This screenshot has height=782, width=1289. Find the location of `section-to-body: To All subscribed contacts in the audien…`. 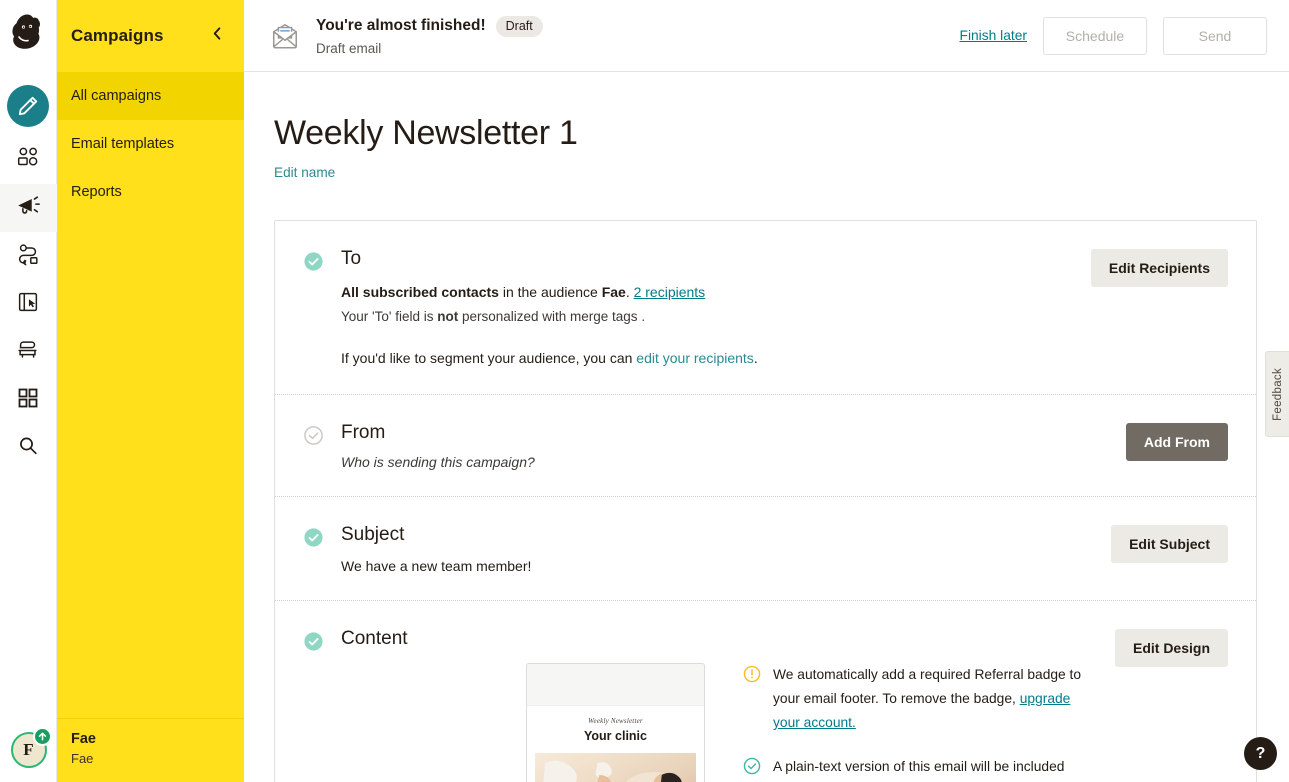

section-to-body: To All subscribed contacts in the audien… is located at coordinates (706, 307).